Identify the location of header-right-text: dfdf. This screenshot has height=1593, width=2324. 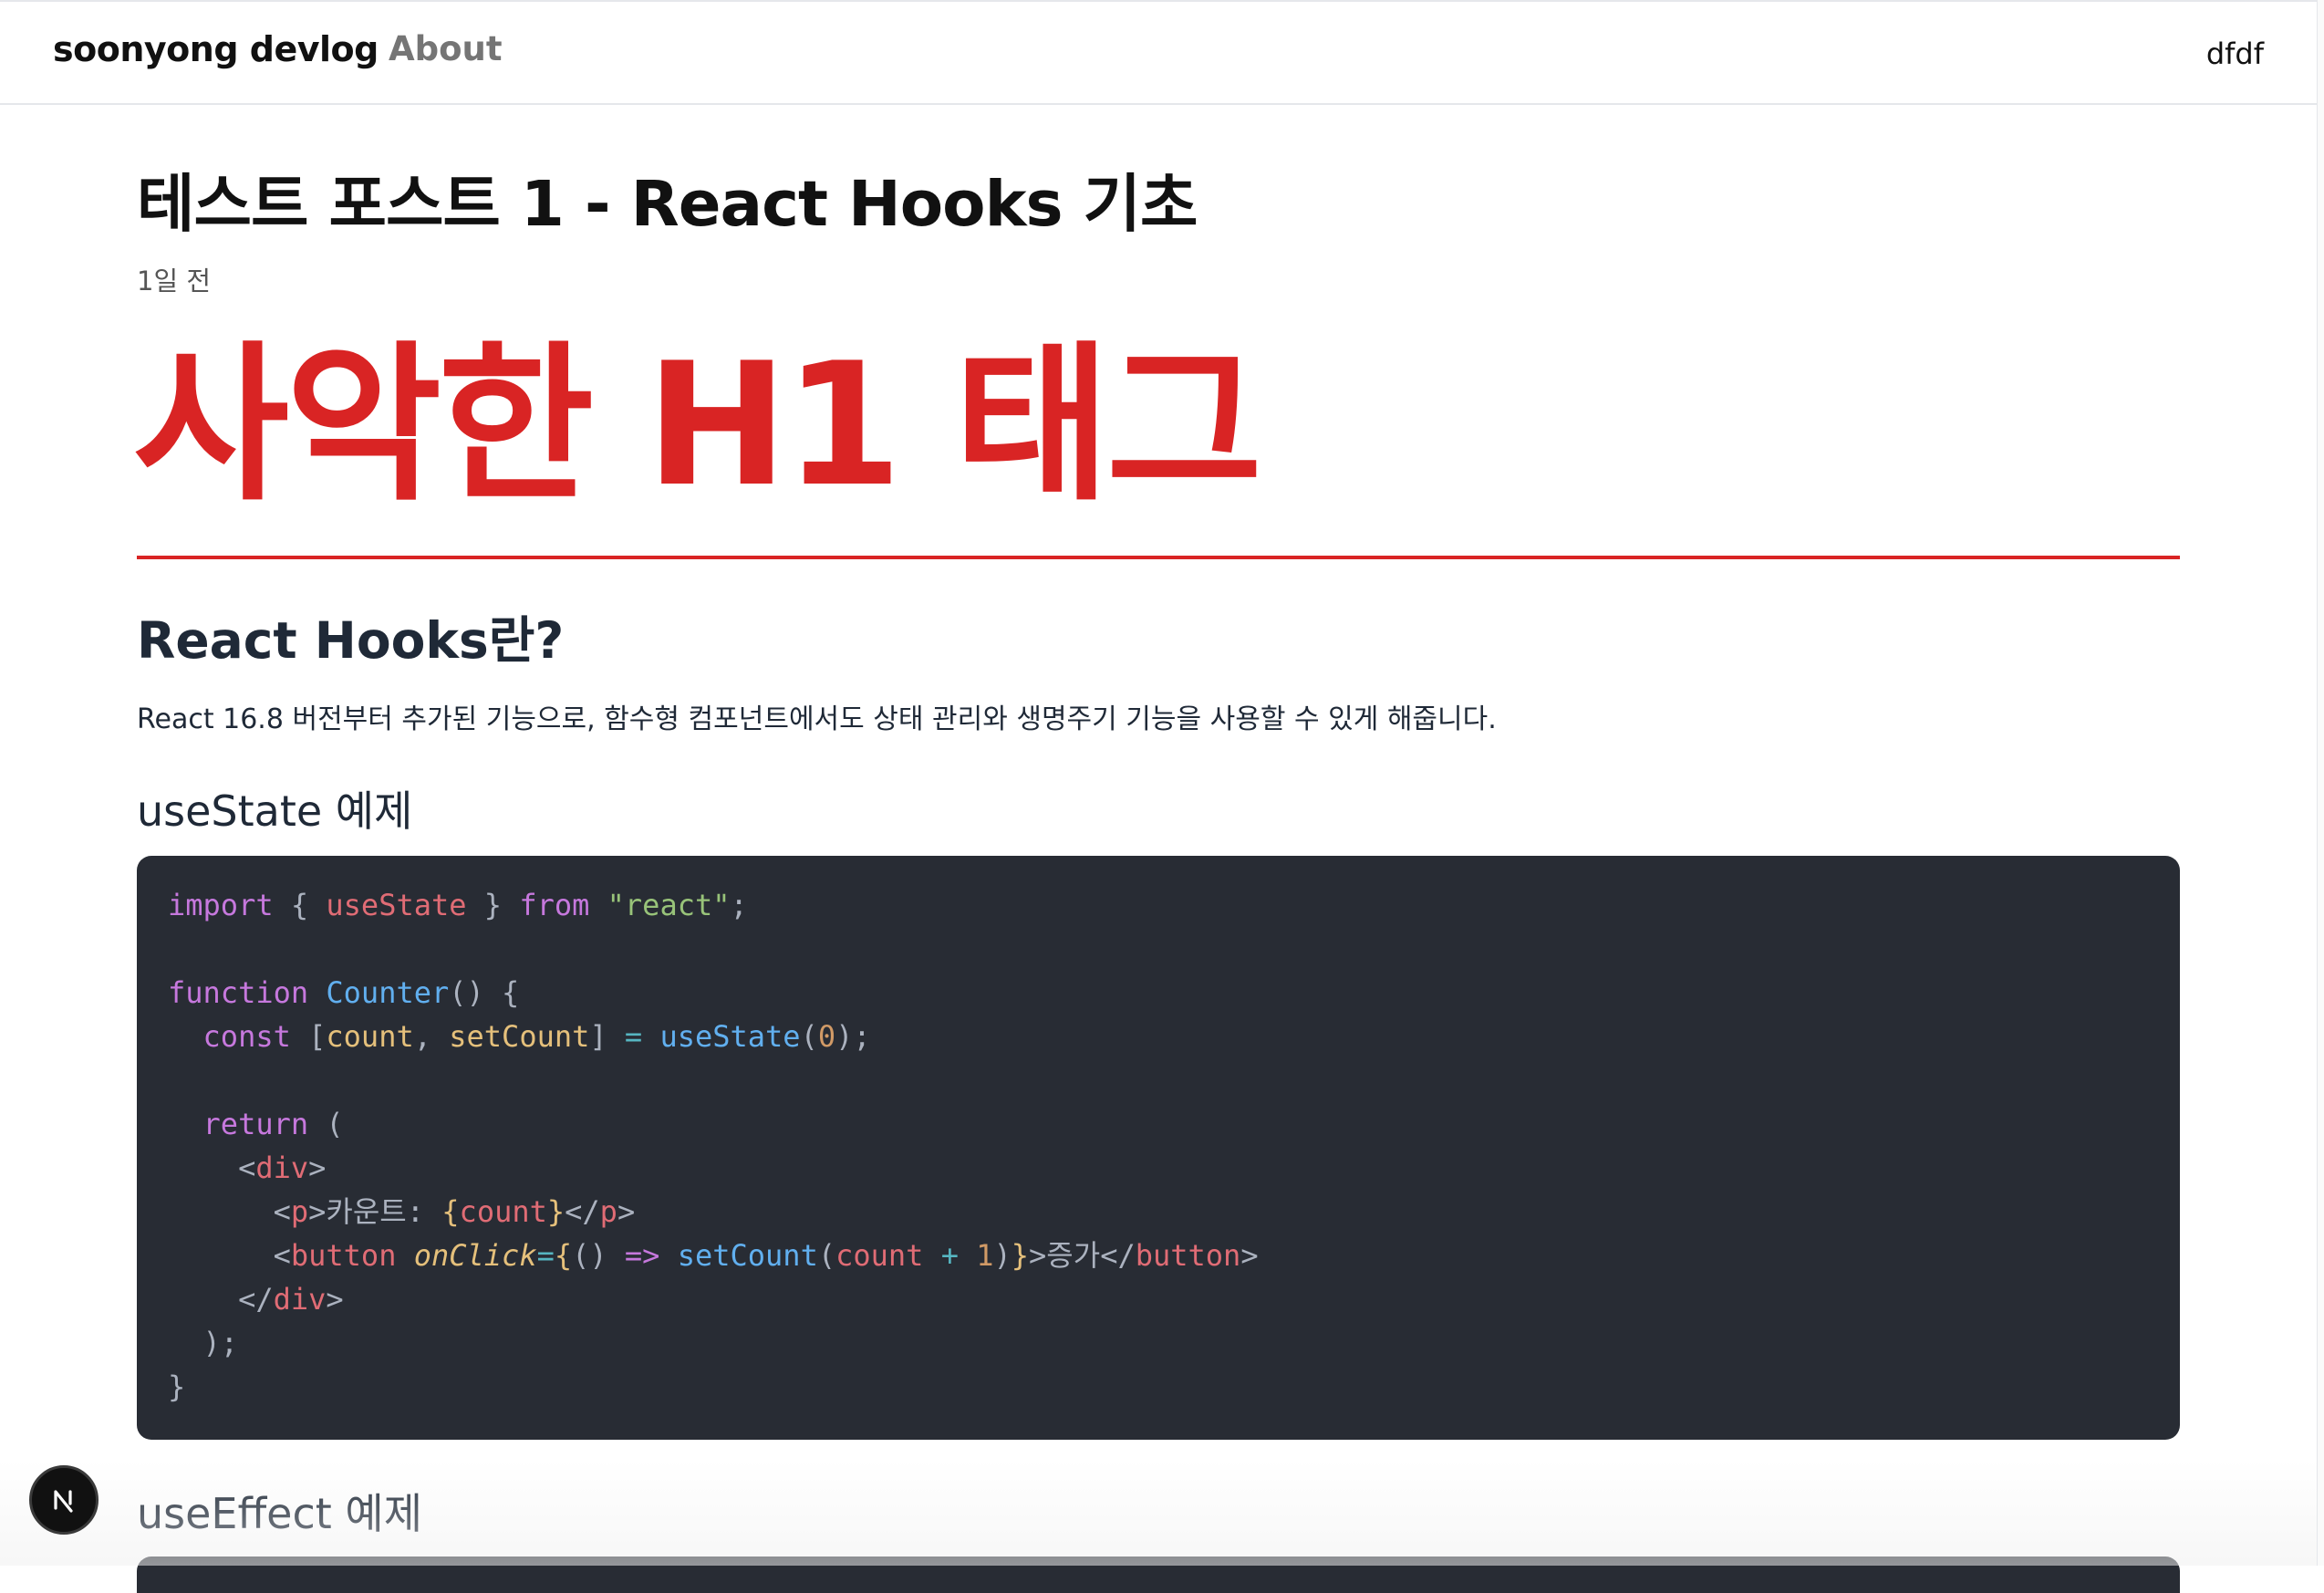
(2235, 53).